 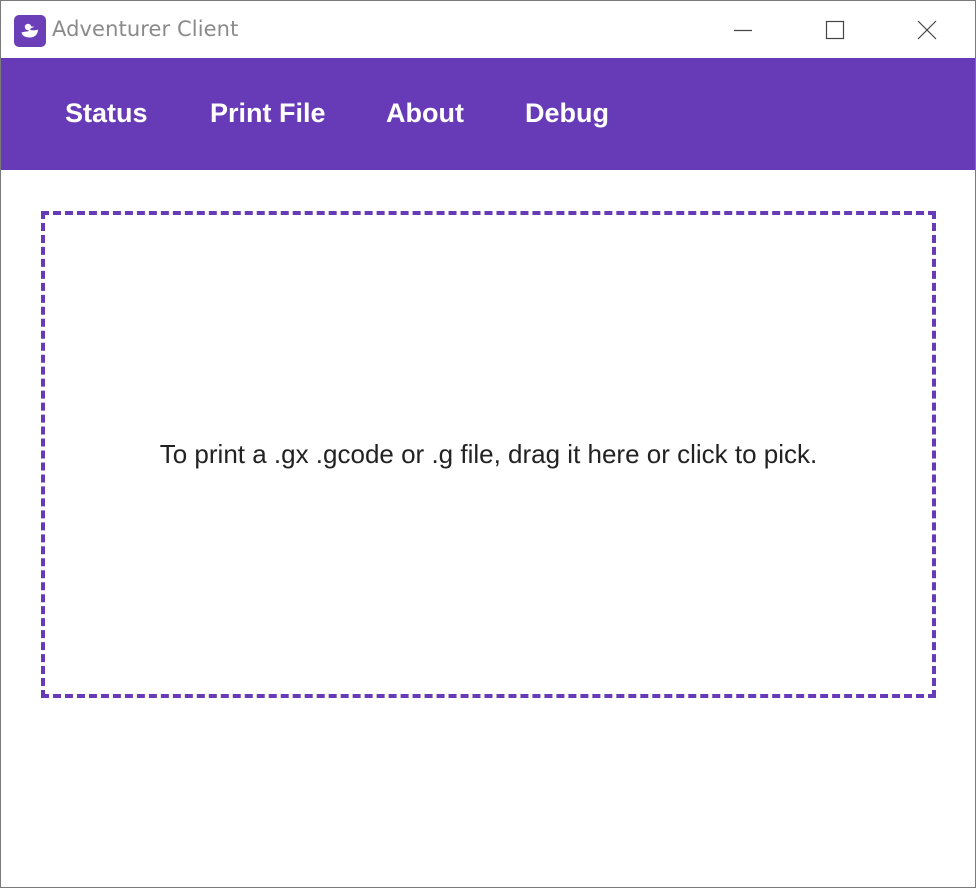 I want to click on maximize-button, so click(x=835, y=29).